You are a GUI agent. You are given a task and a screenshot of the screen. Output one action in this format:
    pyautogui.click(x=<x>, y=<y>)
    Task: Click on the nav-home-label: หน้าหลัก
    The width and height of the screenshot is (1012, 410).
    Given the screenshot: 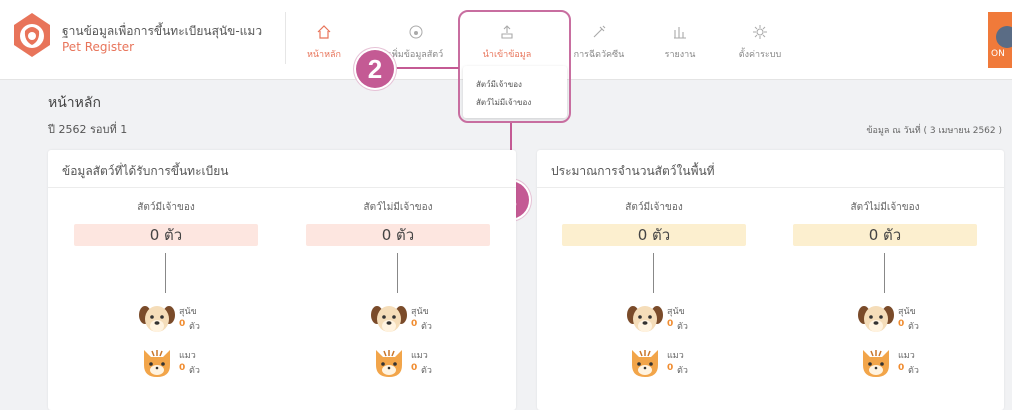 What is the action you would take?
    pyautogui.click(x=324, y=55)
    